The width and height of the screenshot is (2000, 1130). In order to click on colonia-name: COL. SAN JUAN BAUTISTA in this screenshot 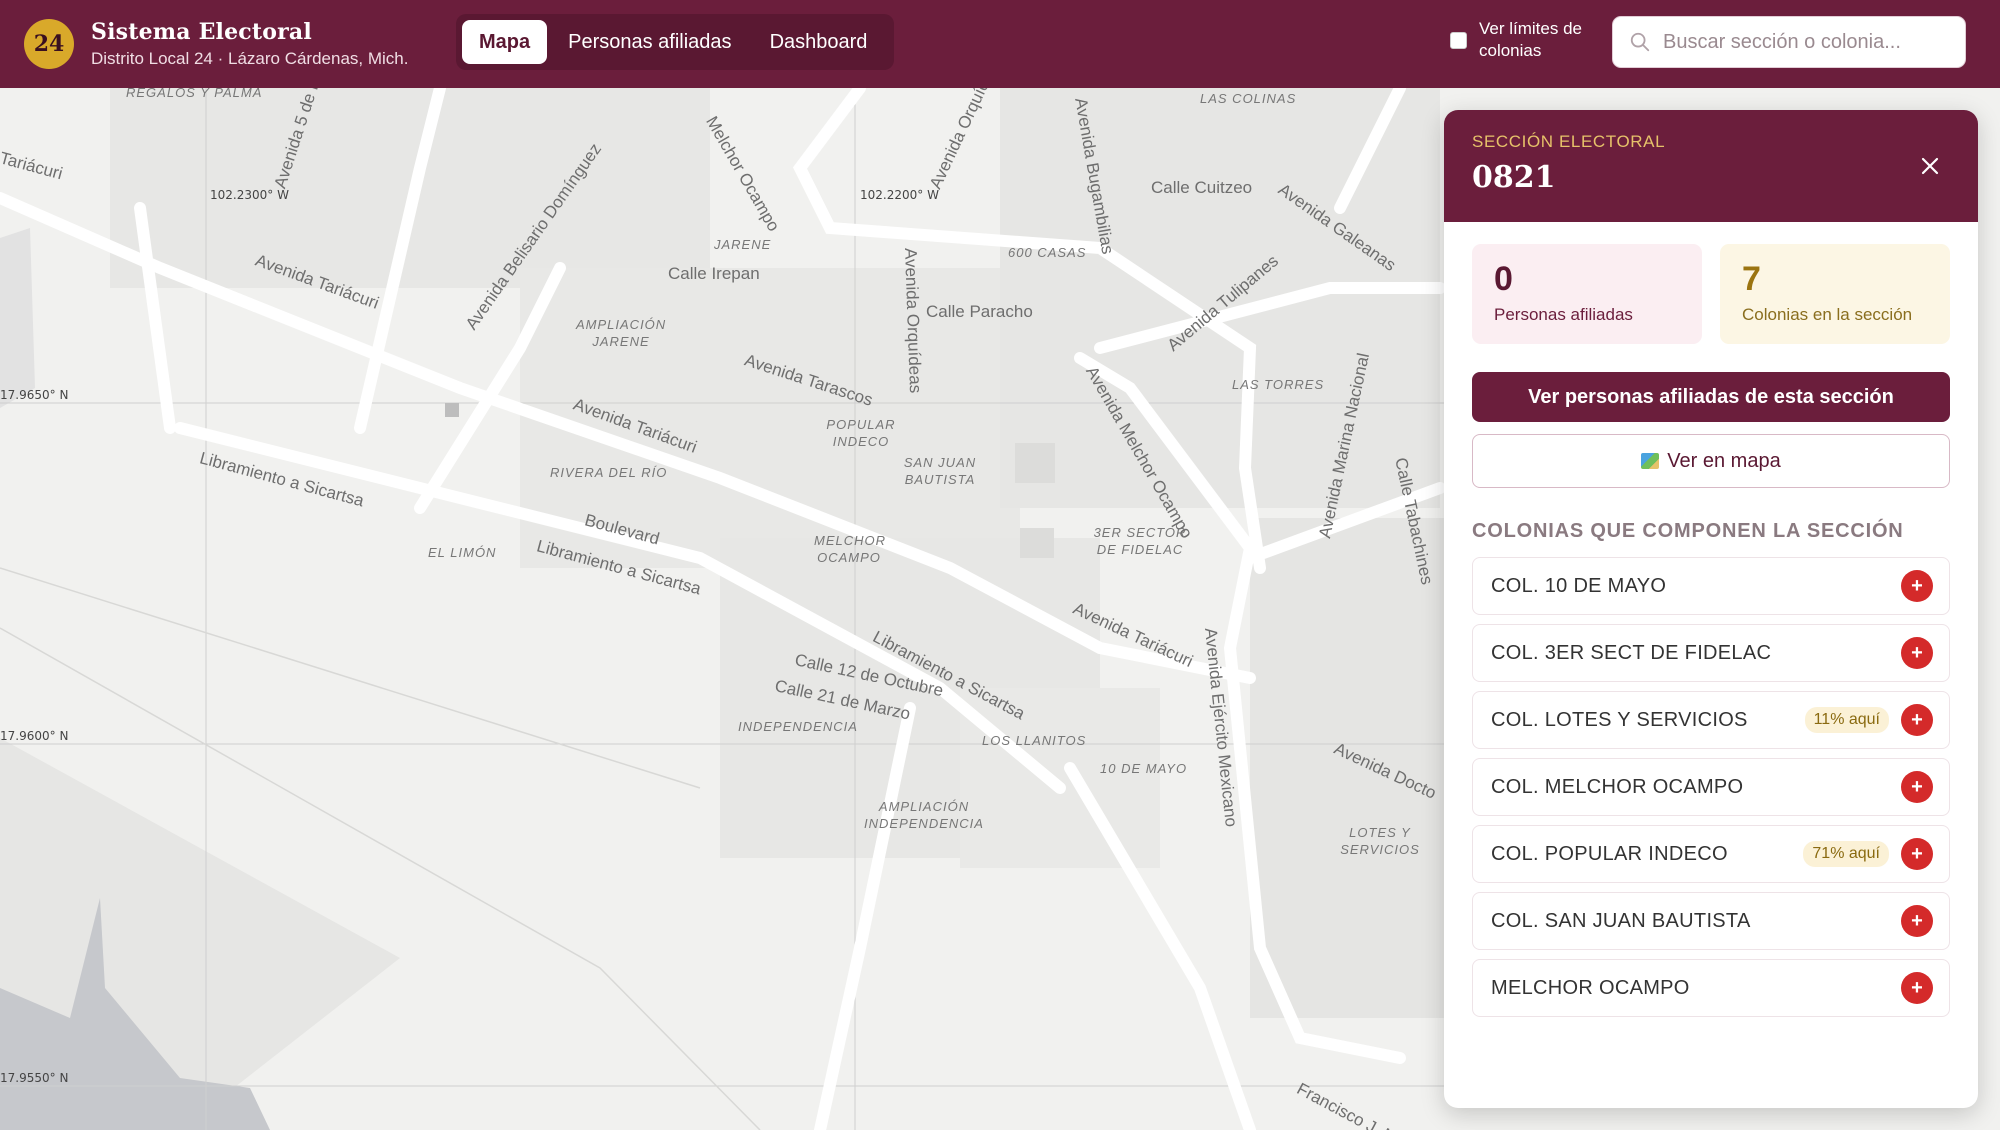, I will do `click(1621, 920)`.